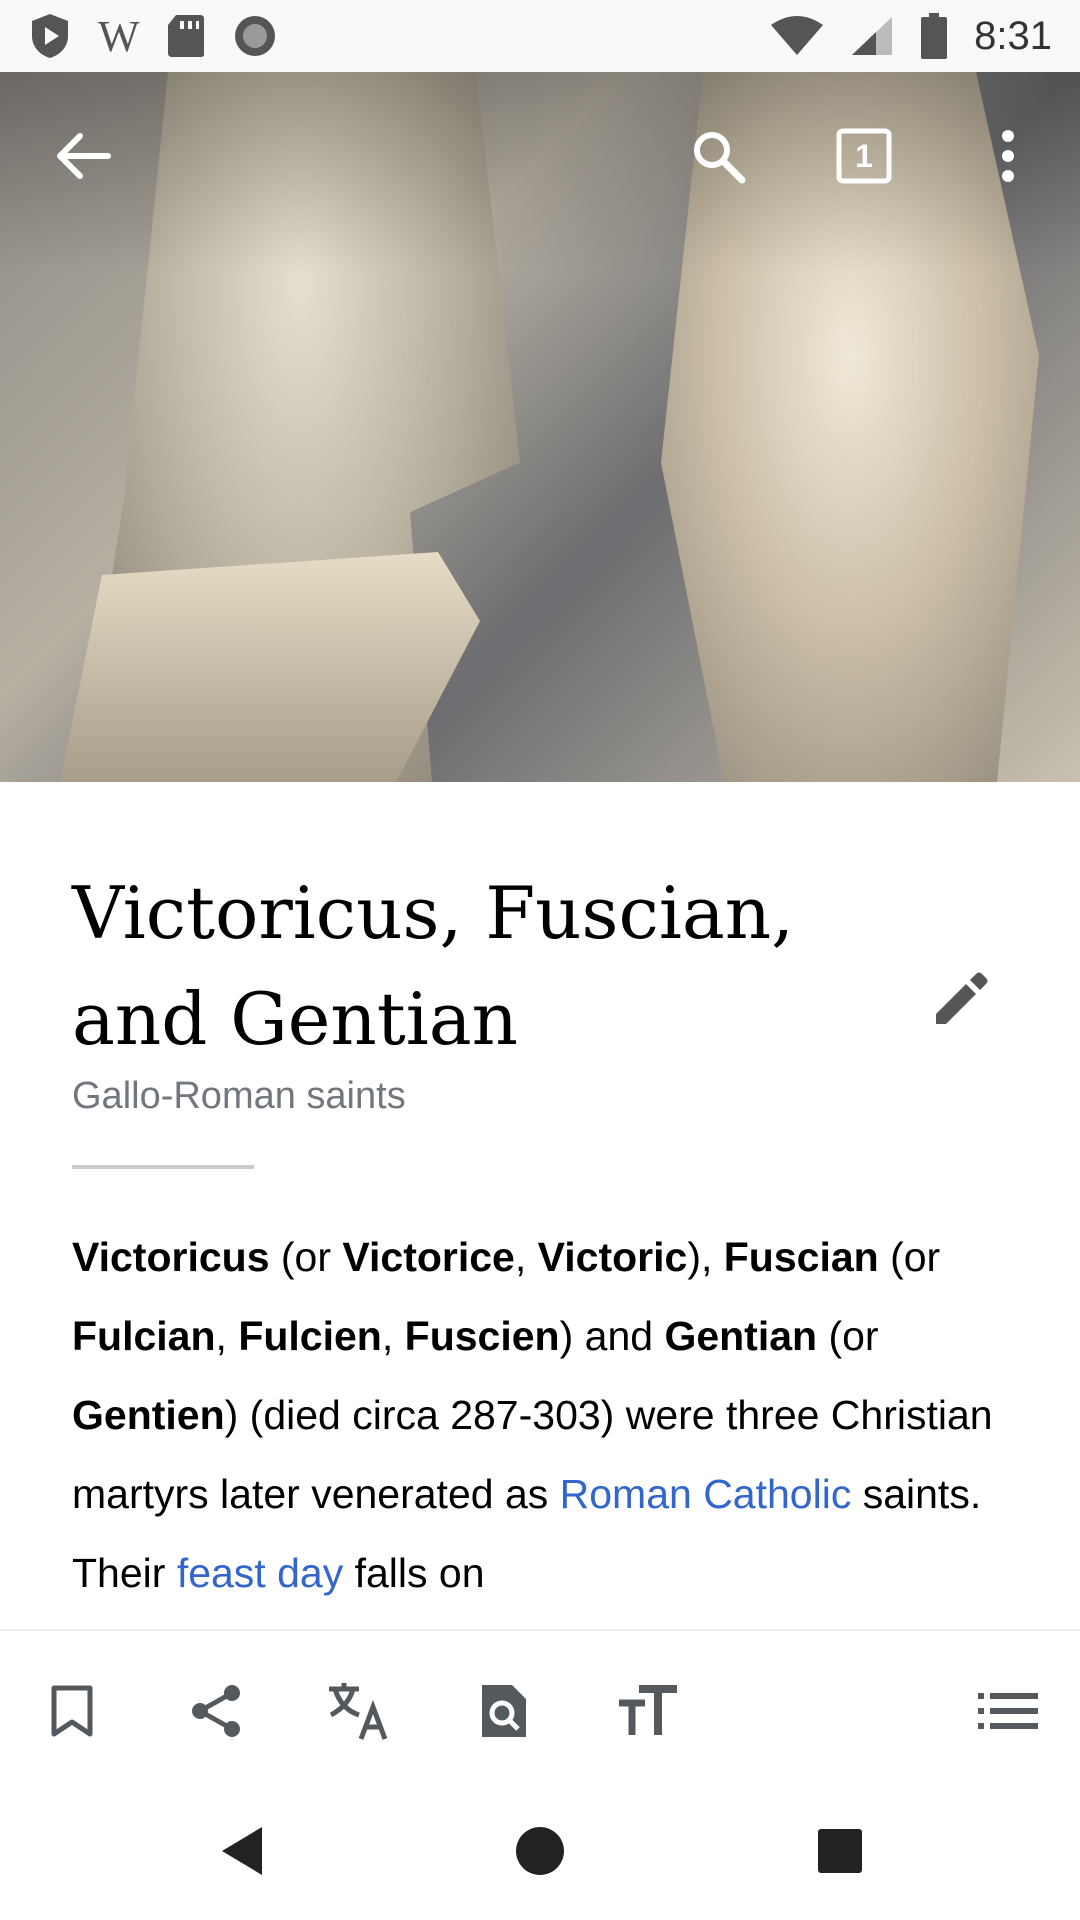 This screenshot has width=1080, height=1920. Describe the element at coordinates (911, 36) in the screenshot. I see `status-bar-right: 8:31` at that location.